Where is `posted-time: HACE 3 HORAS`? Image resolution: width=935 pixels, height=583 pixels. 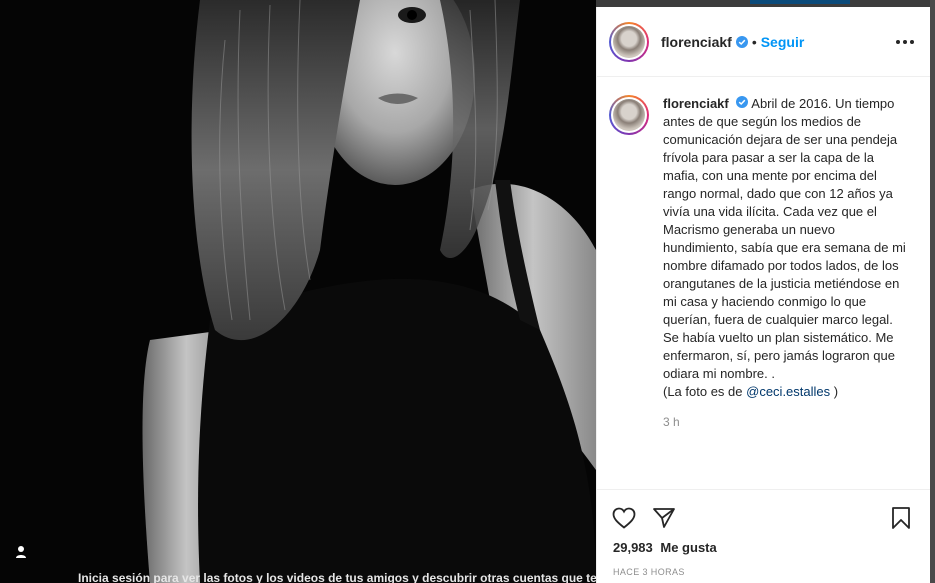
posted-time: HACE 3 HORAS is located at coordinates (649, 572).